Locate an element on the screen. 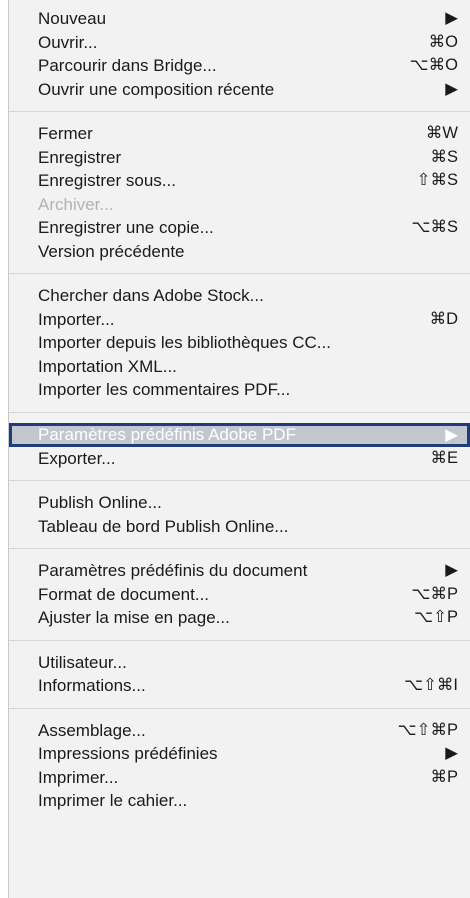  menu-item-parcourir-bridge: Parcourir dans Bridge... ⌥⌘O is located at coordinates (239, 66).